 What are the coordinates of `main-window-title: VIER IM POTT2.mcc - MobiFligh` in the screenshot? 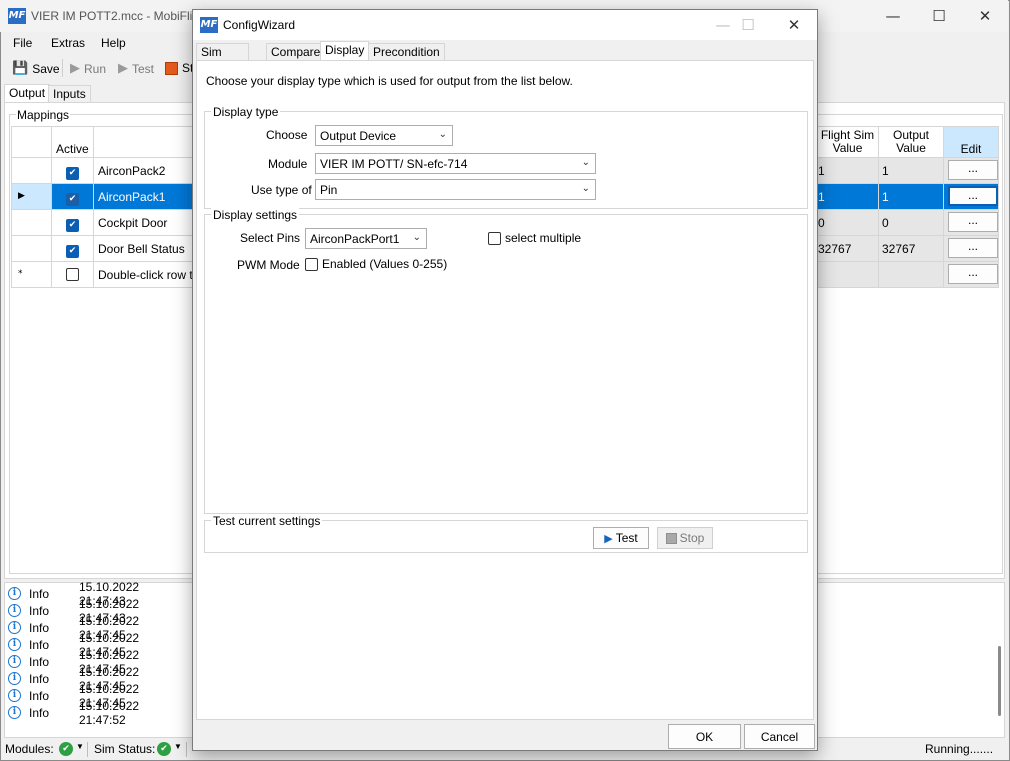 It's located at (118, 16).